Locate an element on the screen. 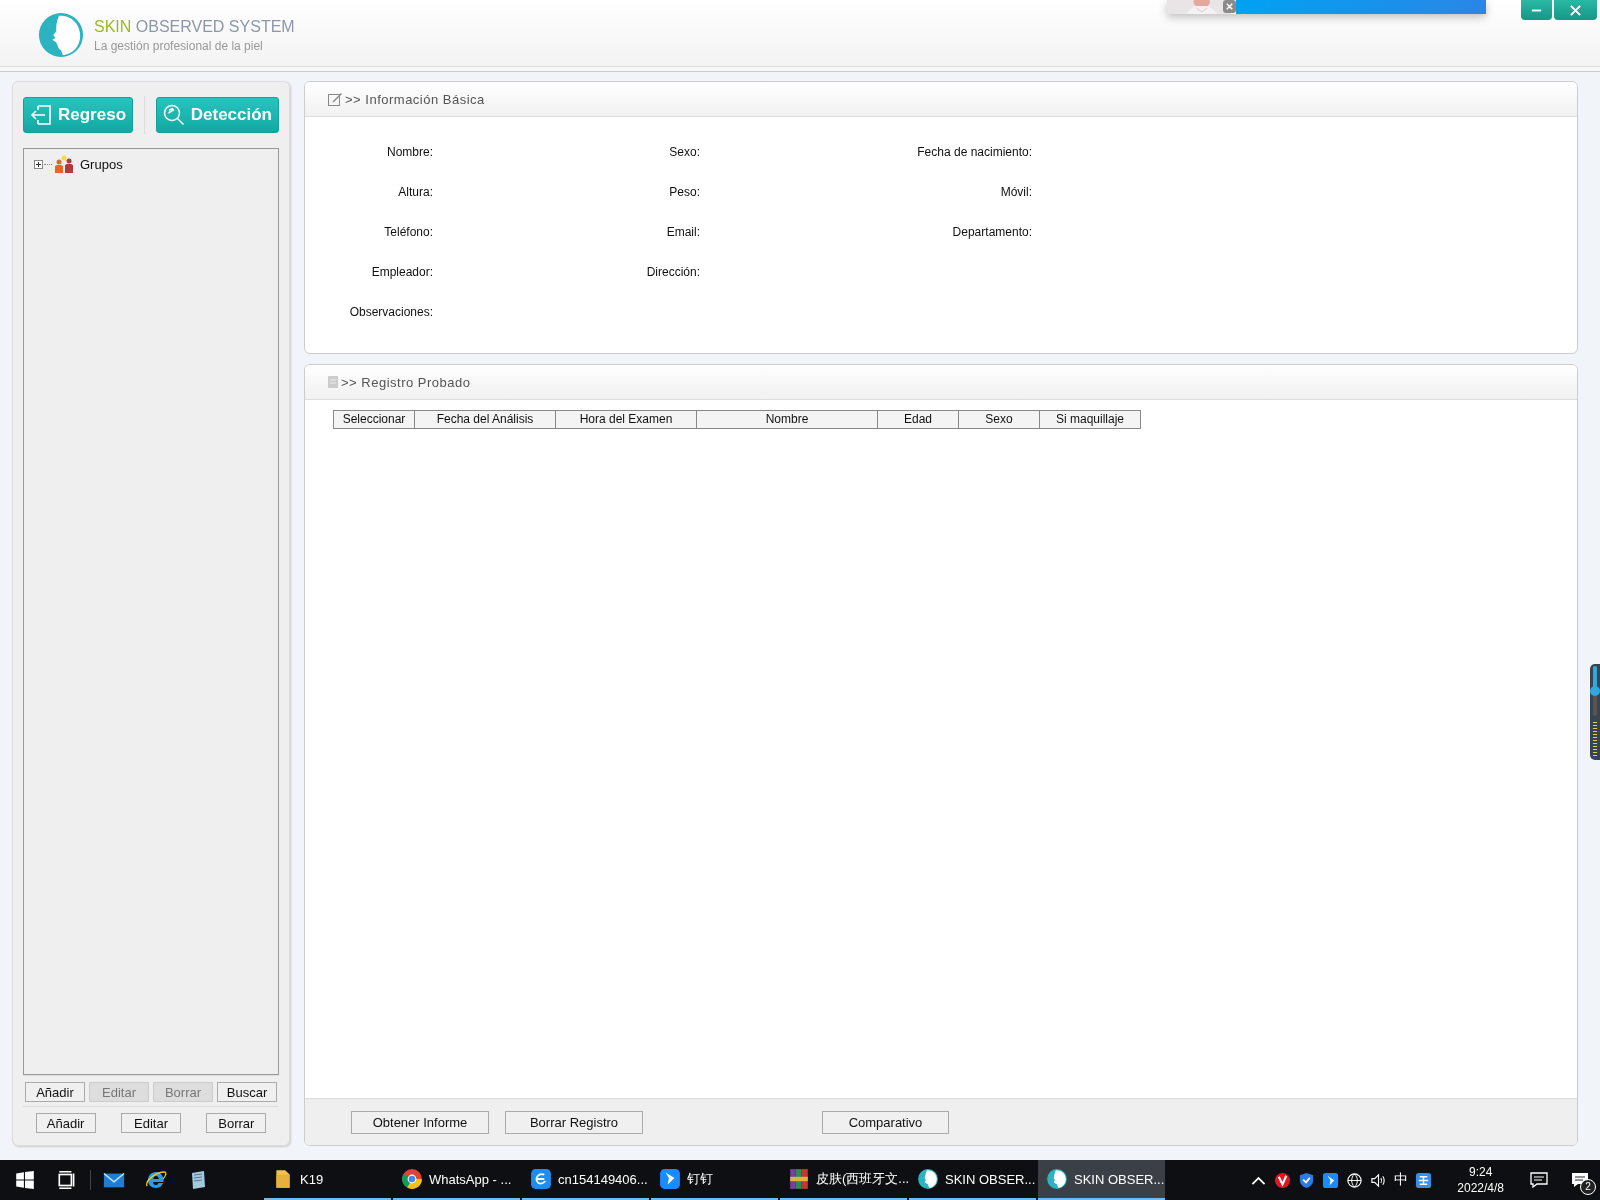  speaker-icon is located at coordinates (1379, 1180).